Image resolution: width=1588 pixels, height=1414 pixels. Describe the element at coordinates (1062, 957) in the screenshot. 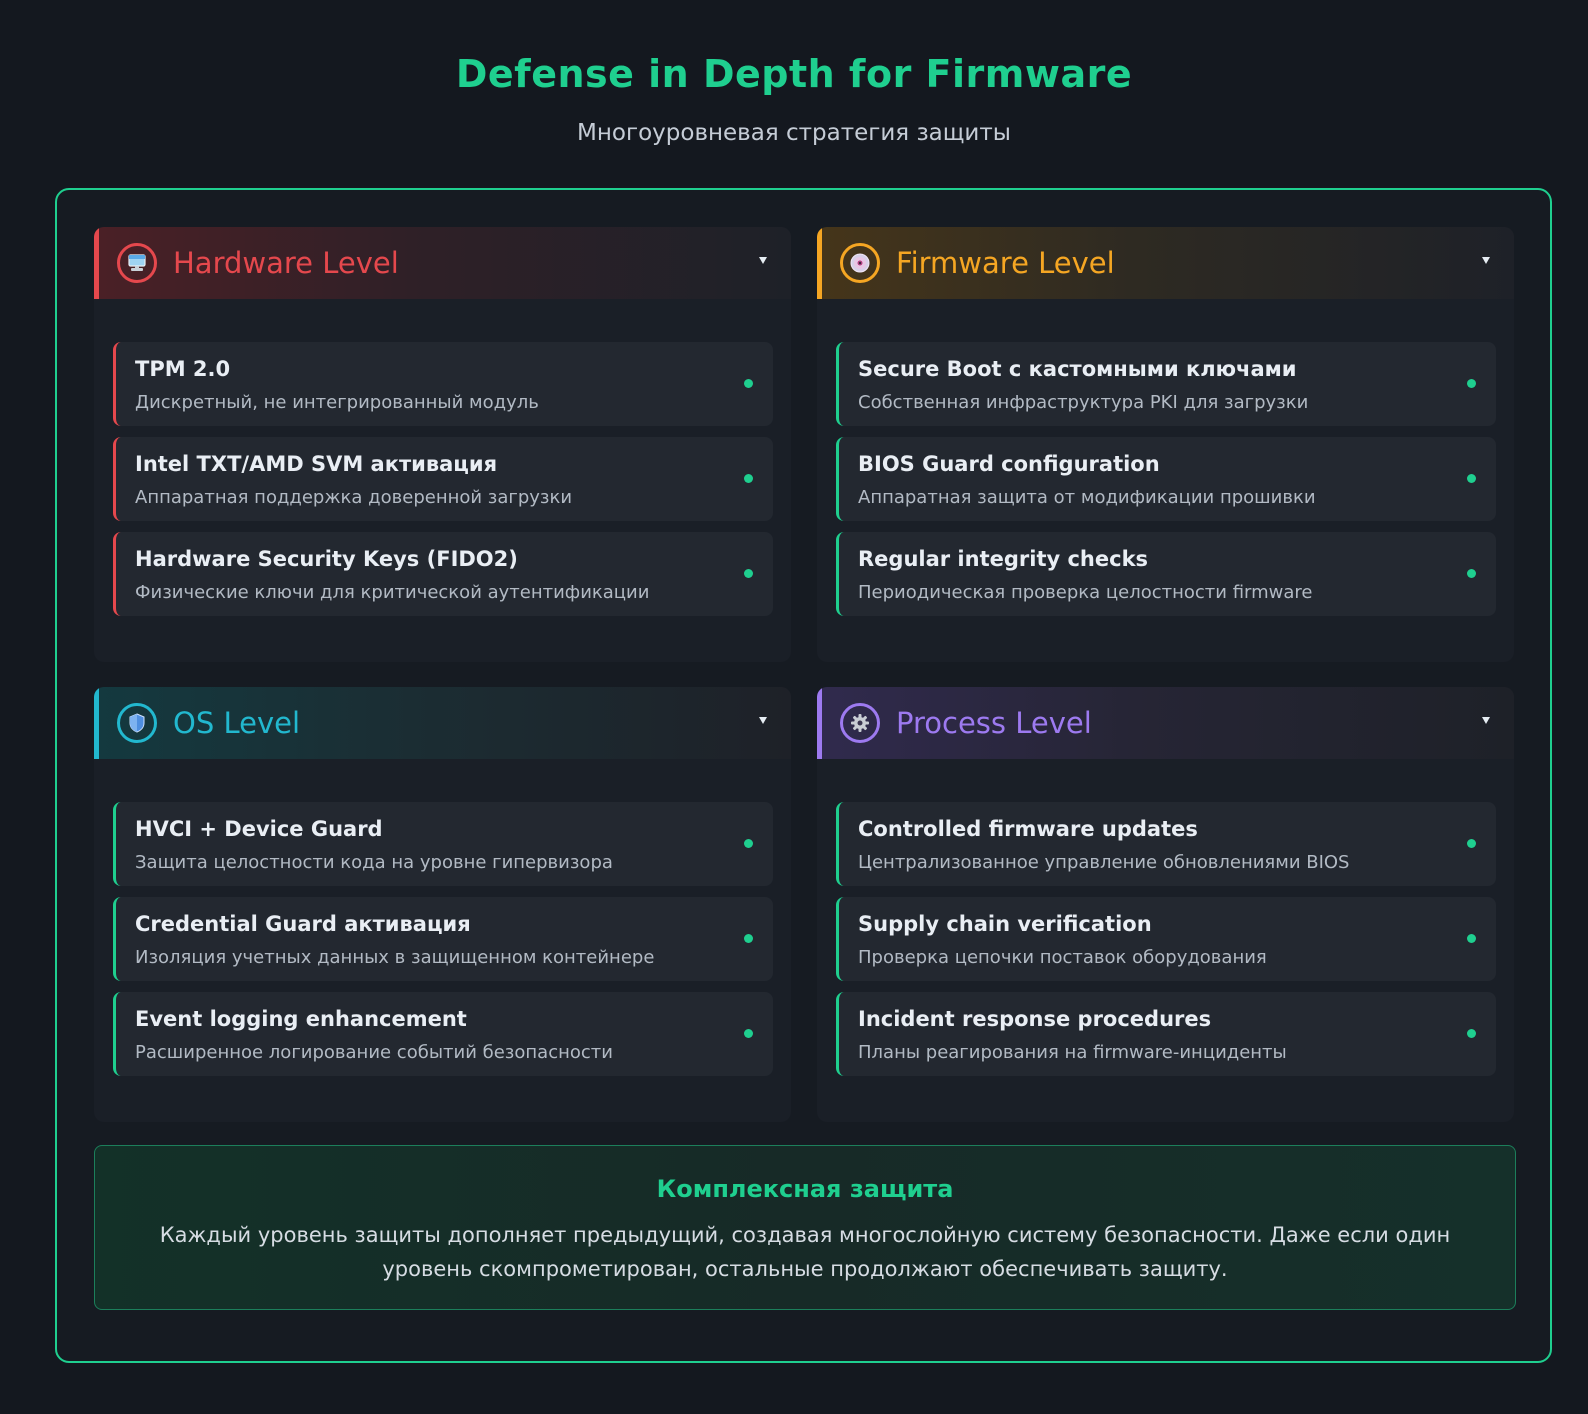

I see `item-description: Проверка цепочки поставок оборудования` at that location.